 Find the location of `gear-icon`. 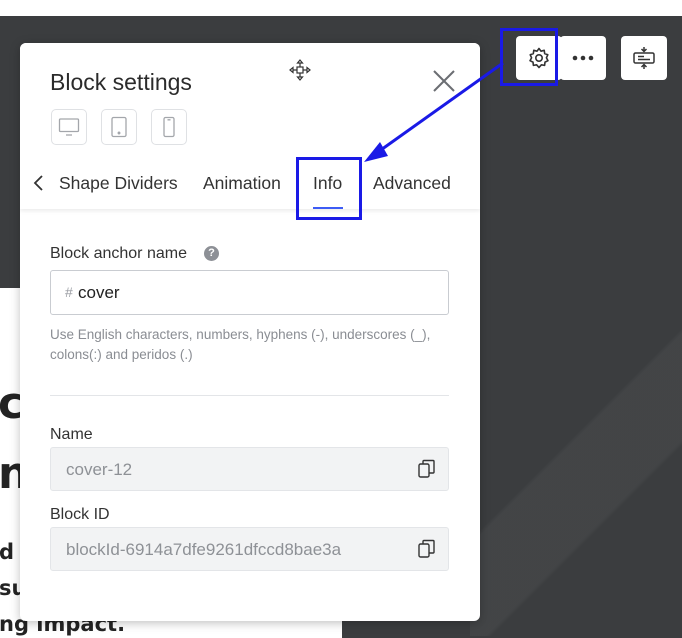

gear-icon is located at coordinates (539, 58).